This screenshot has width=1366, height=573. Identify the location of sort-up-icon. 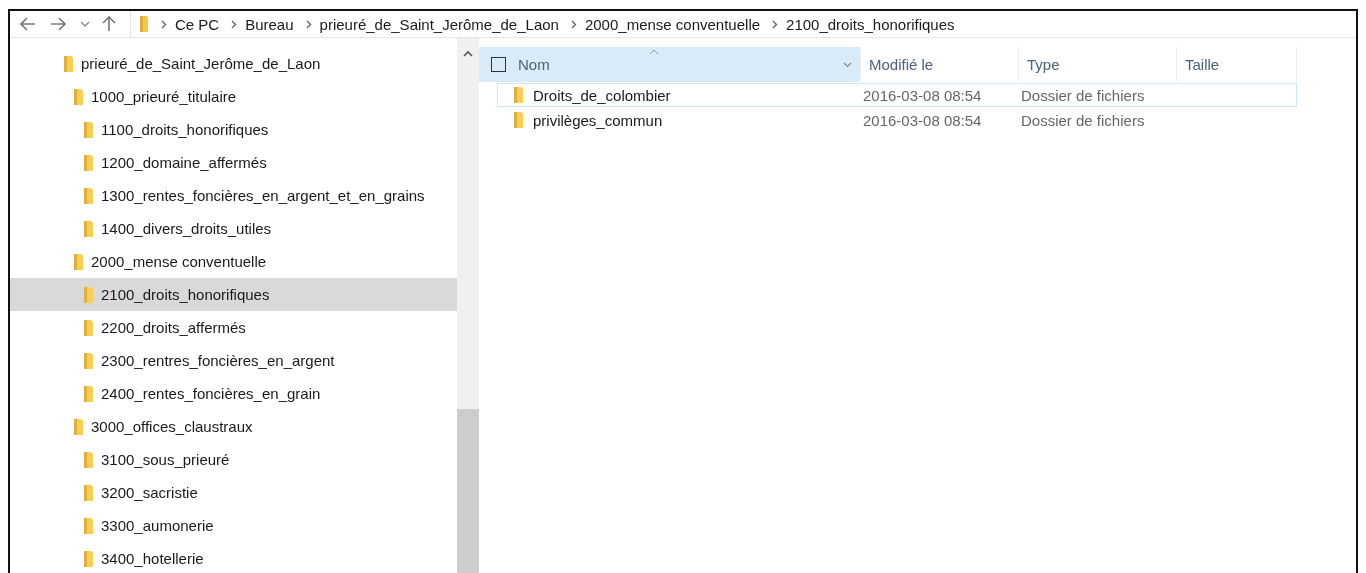
(654, 52).